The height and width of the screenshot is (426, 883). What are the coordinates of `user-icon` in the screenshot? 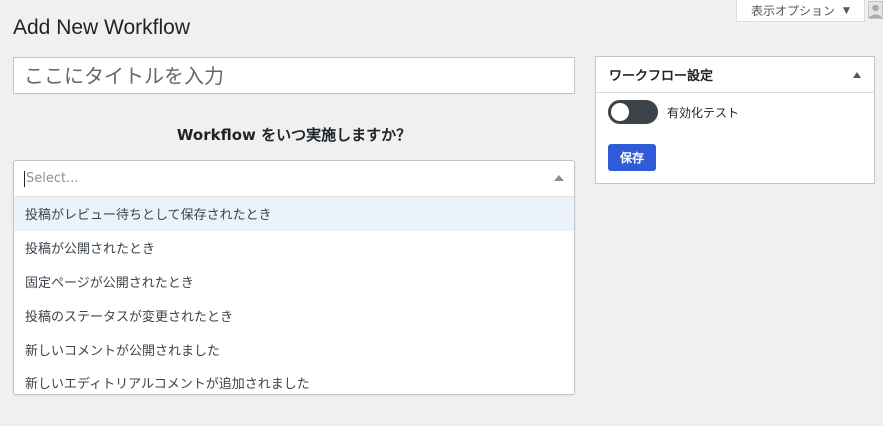 It's located at (875, 11).